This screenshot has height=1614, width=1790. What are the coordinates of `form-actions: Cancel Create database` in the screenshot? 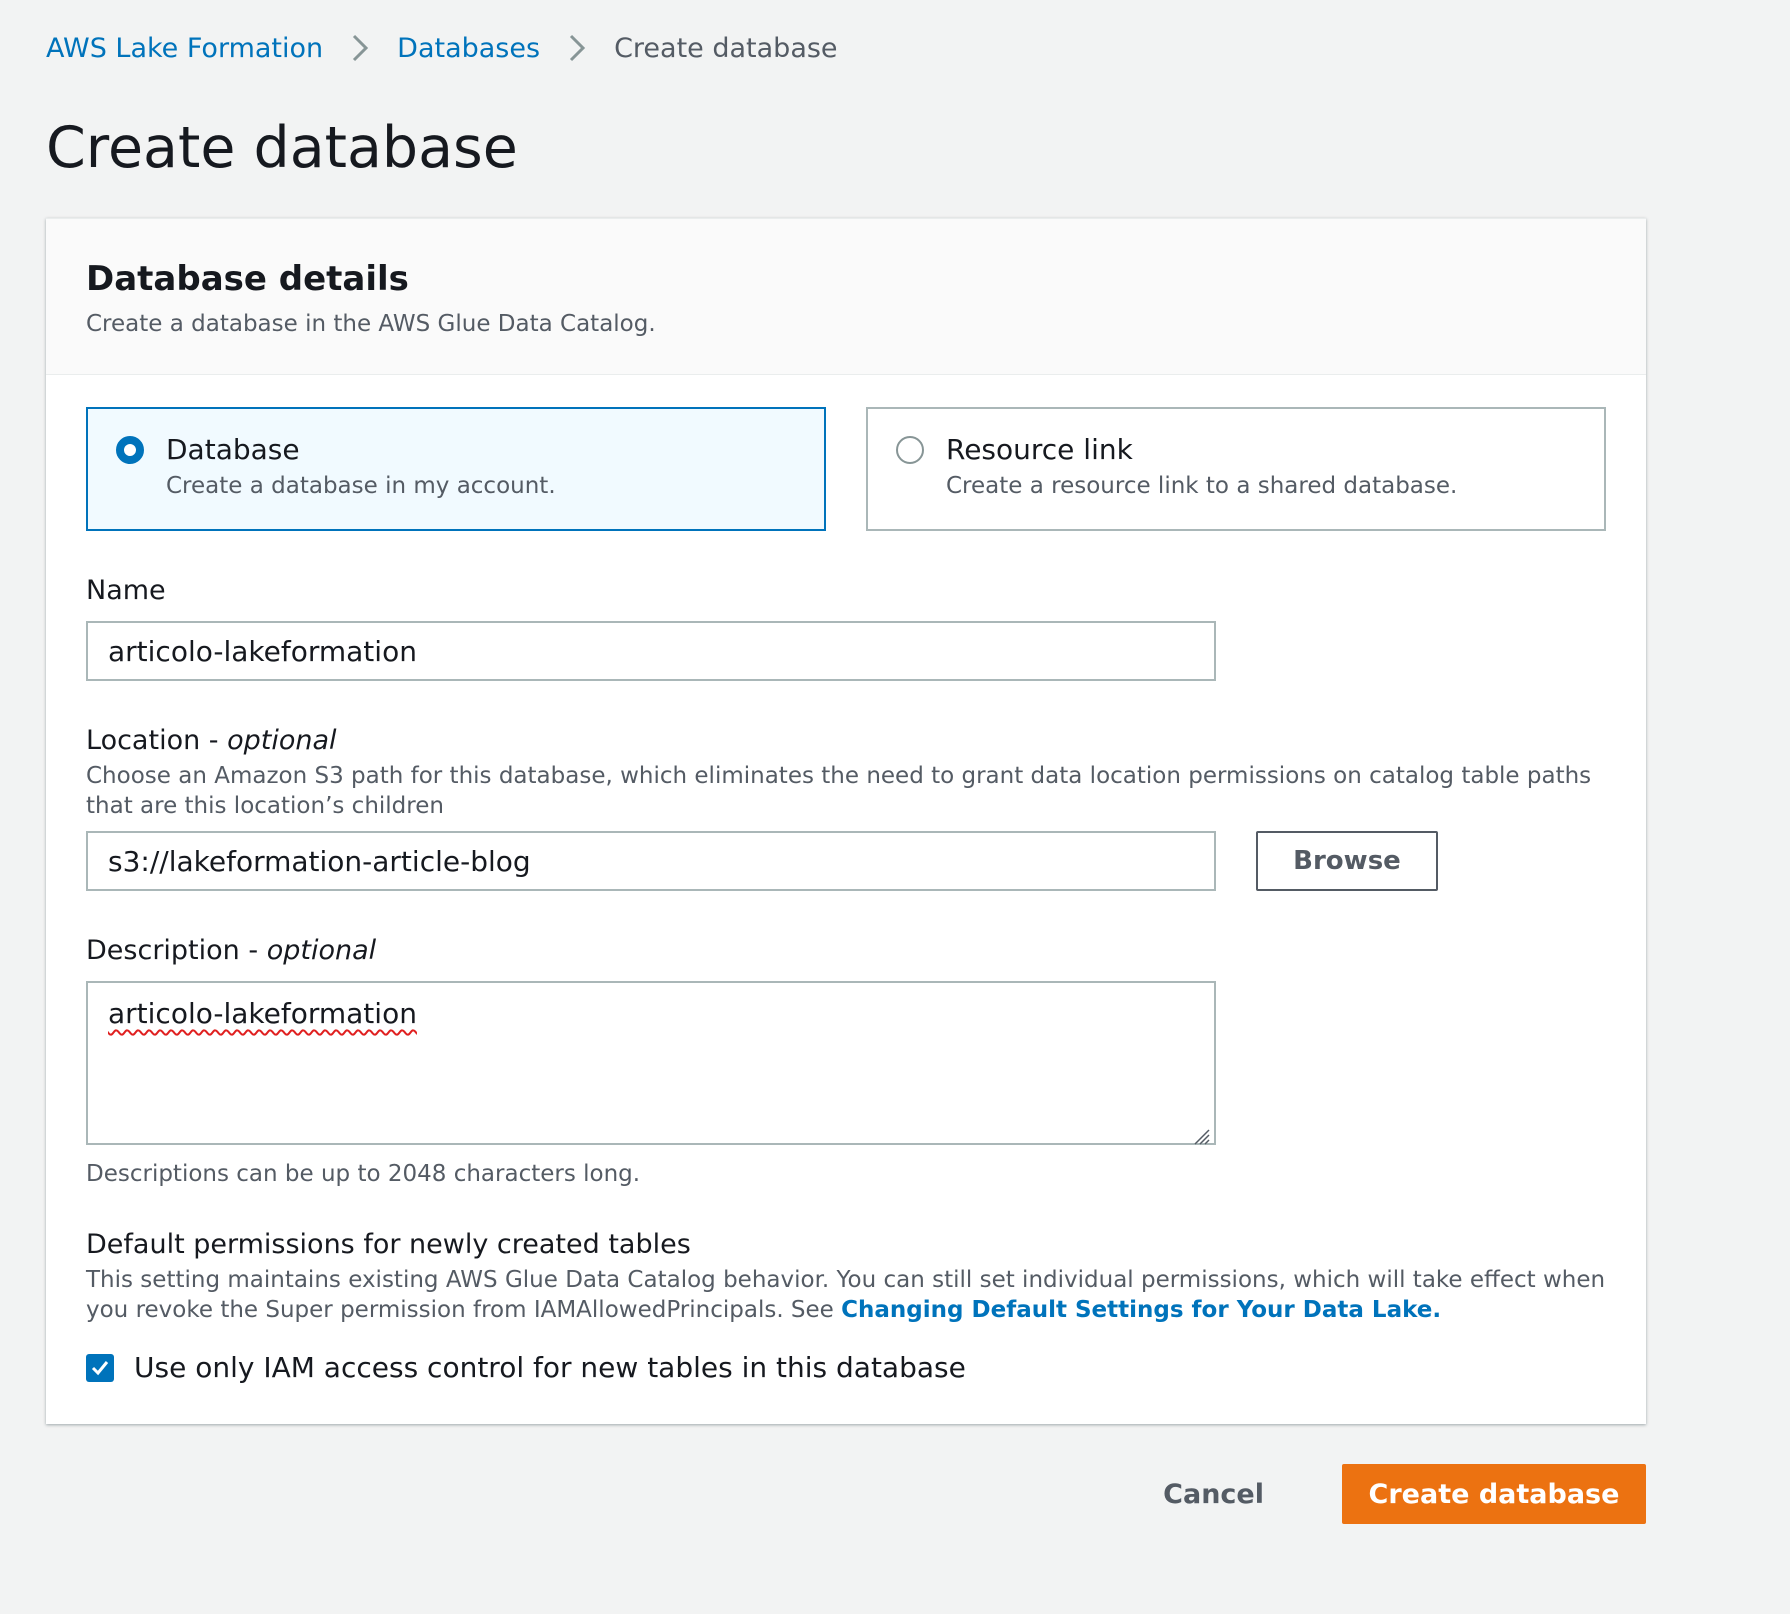 It's located at (1390, 1494).